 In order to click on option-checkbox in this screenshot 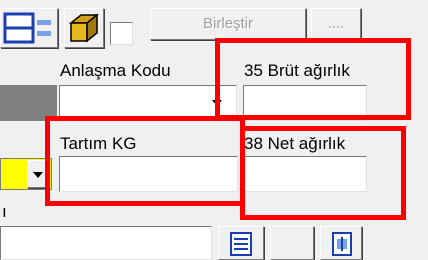, I will do `click(121, 33)`.